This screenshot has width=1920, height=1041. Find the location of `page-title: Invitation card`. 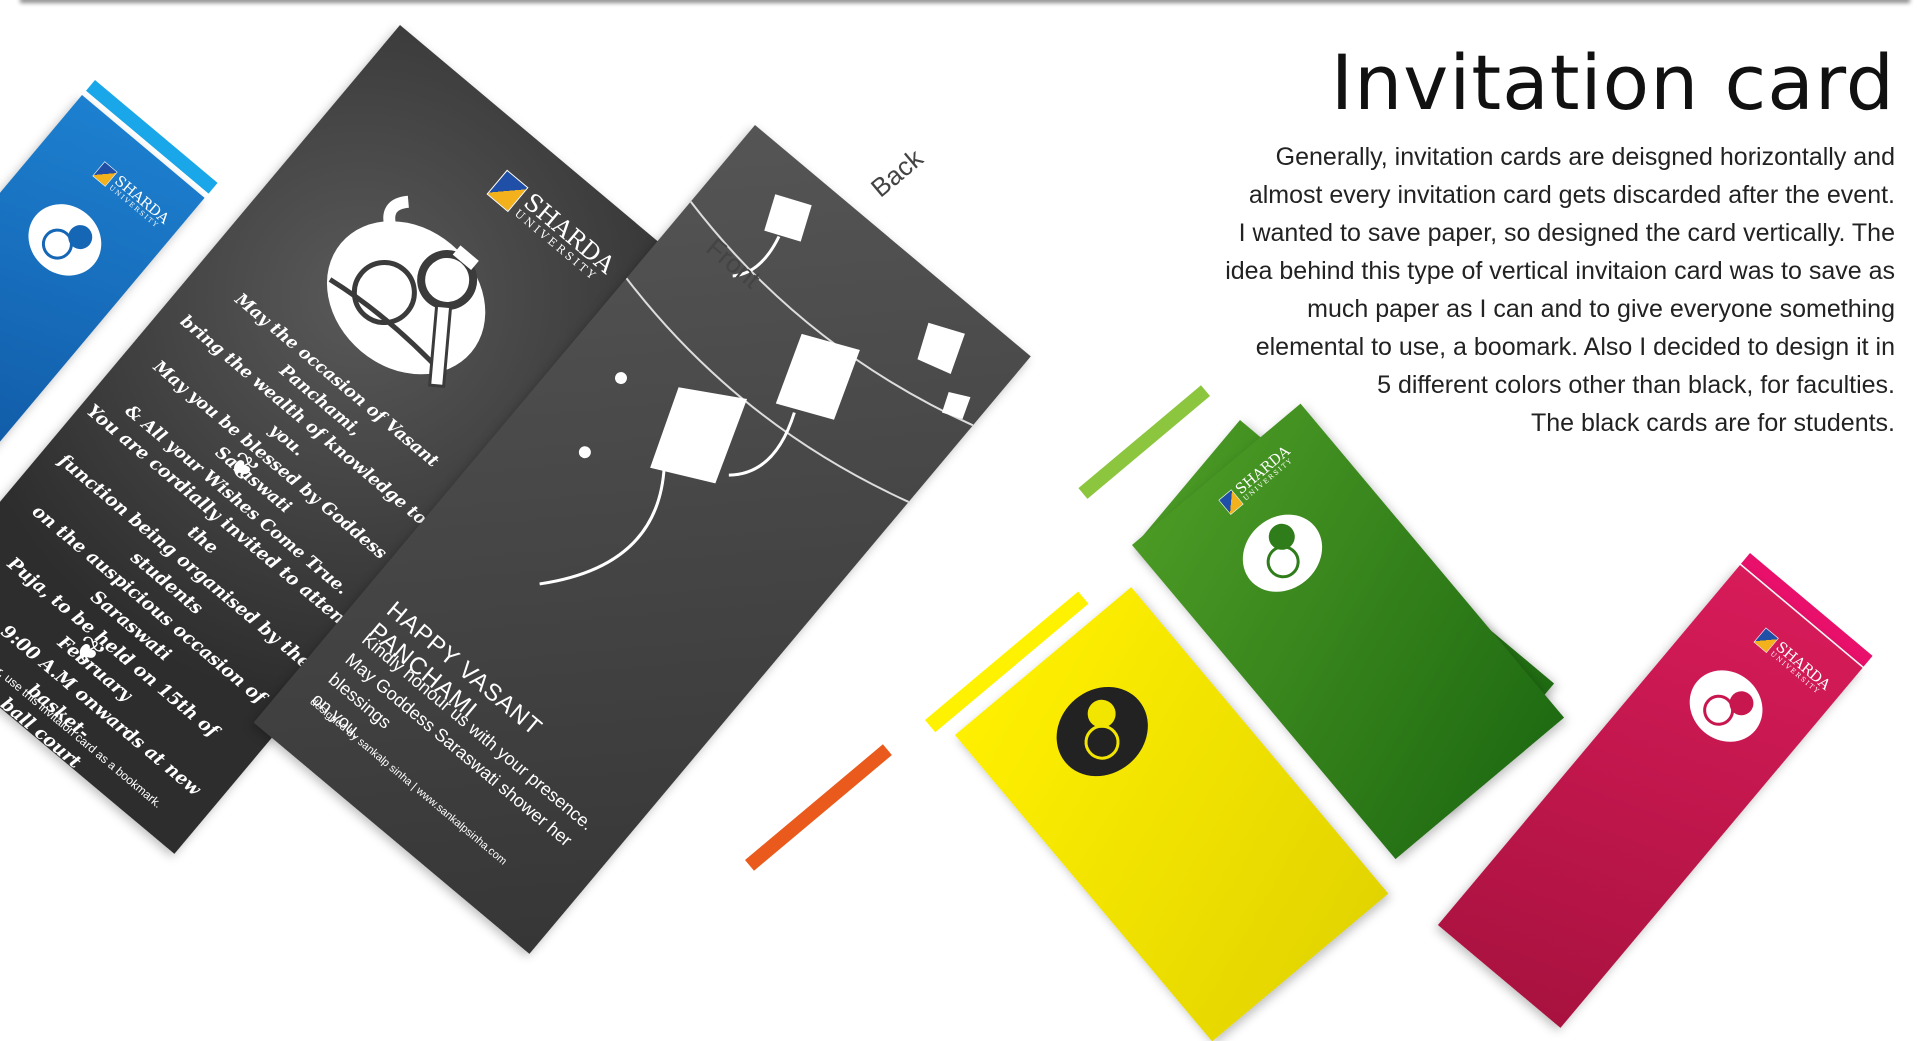

page-title: Invitation card is located at coordinates (1612, 82).